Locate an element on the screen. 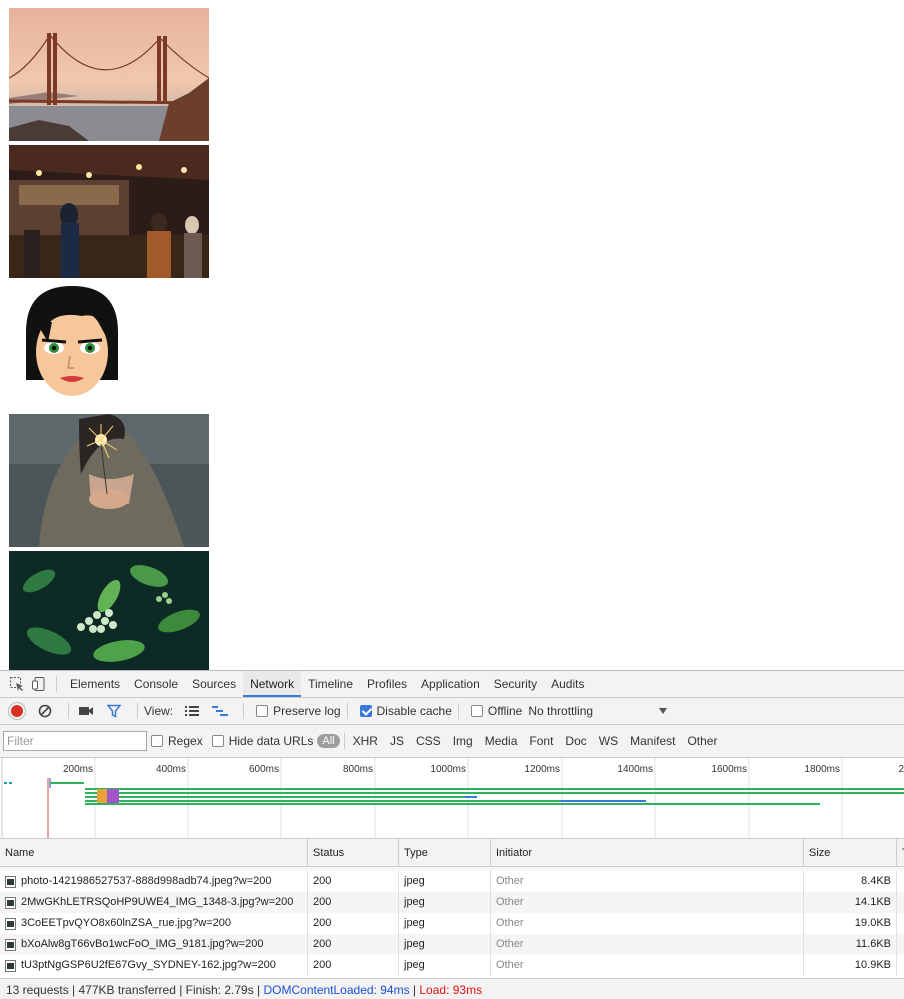  preserve-log-label: Preserve log is located at coordinates (307, 711).